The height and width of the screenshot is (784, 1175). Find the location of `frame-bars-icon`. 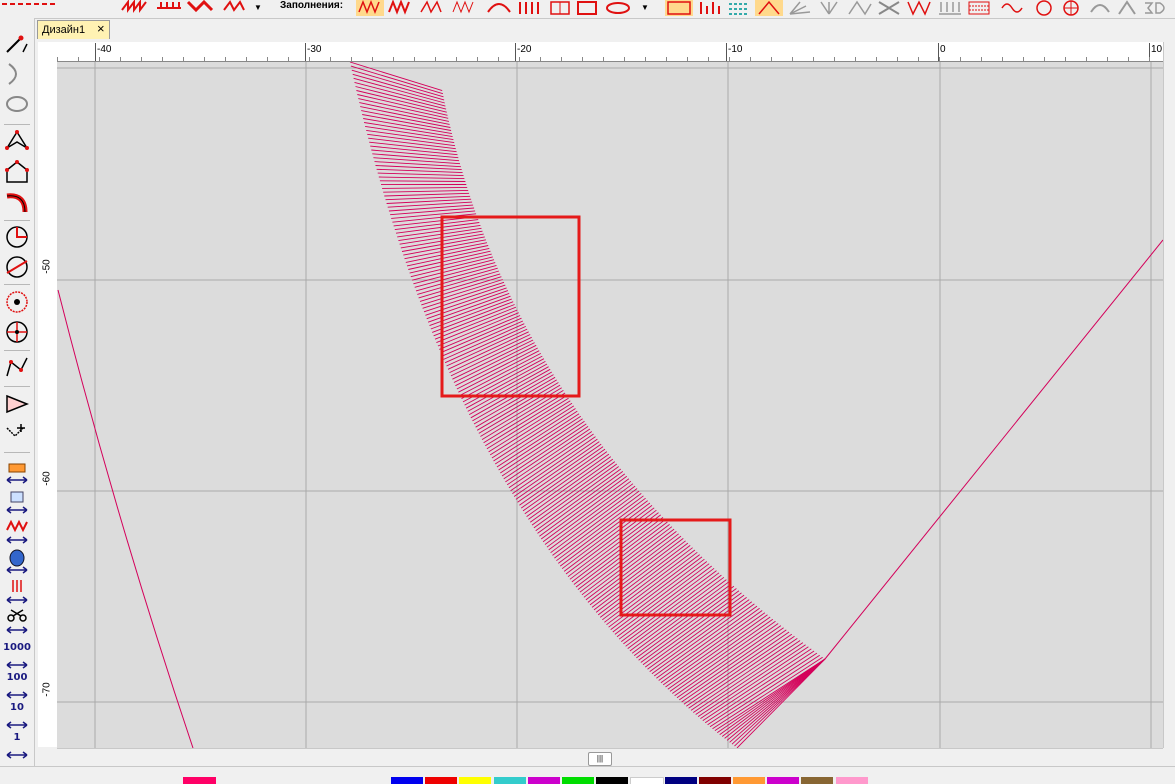

frame-bars-icon is located at coordinates (711, 8).